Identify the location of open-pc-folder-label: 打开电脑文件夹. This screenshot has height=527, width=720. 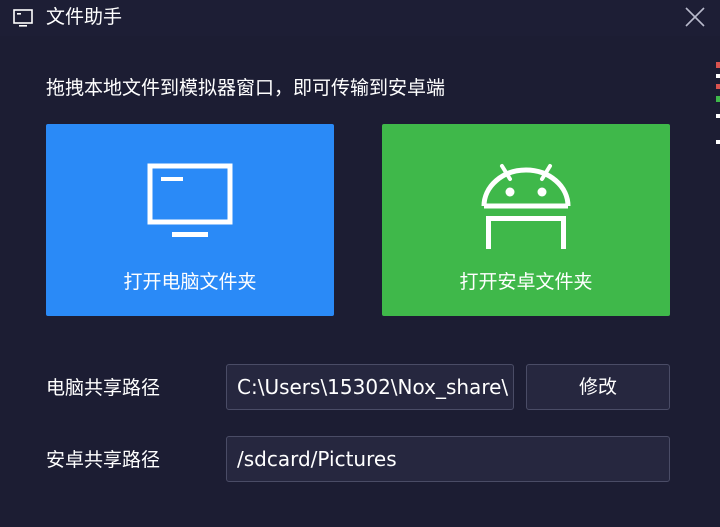
(190, 282).